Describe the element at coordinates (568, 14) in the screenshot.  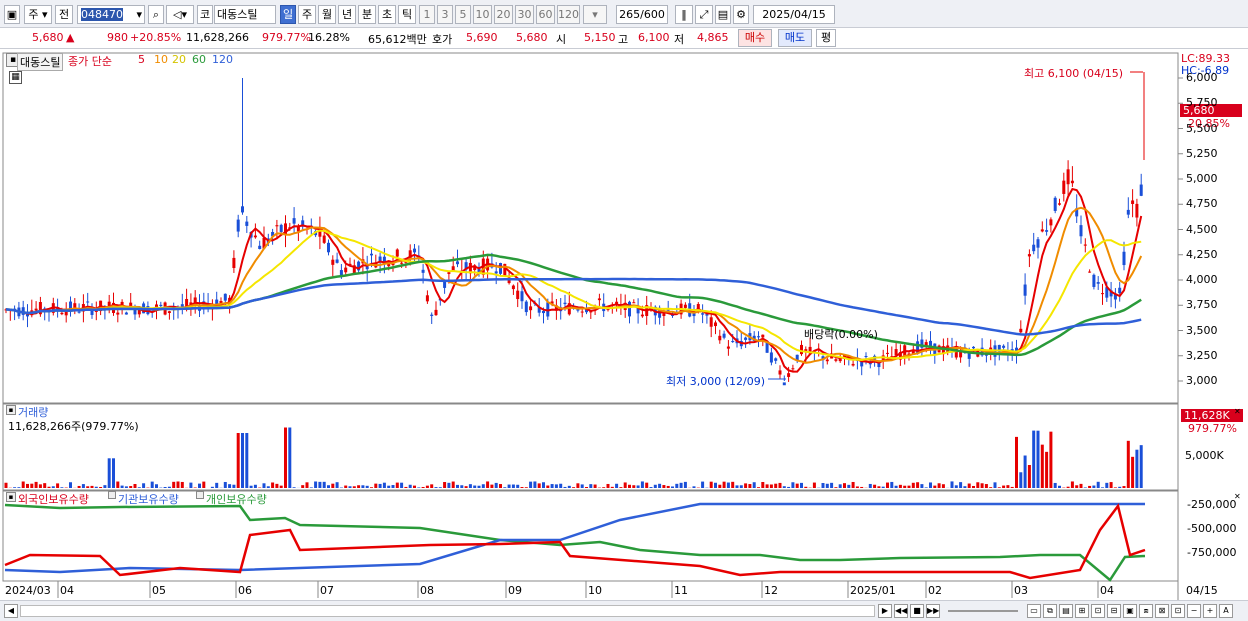
I see `interval-120: 120` at that location.